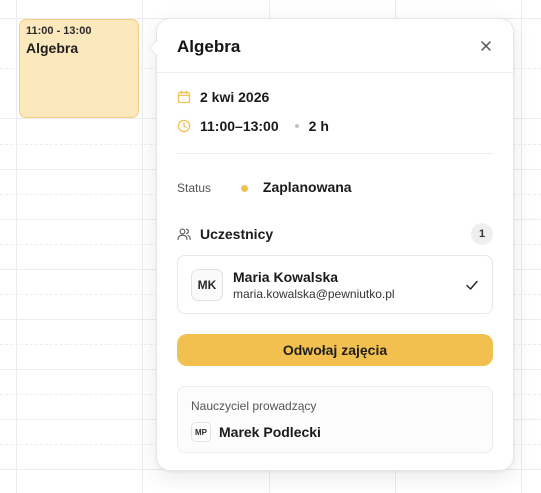  I want to click on event-date: 2 kwi 2026, so click(235, 97).